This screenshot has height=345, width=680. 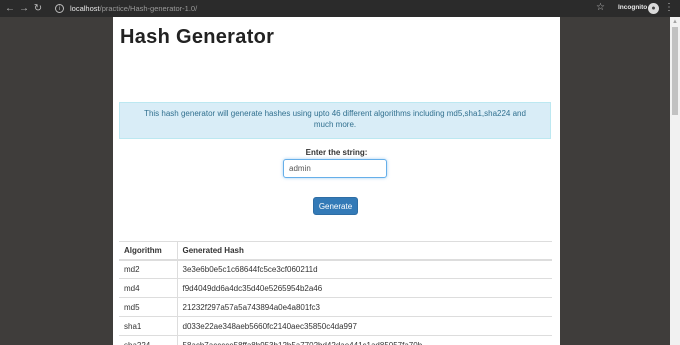 I want to click on table-row: md4 f9d4049dd6a4dc35d40e5265954b2a46, so click(x=335, y=288).